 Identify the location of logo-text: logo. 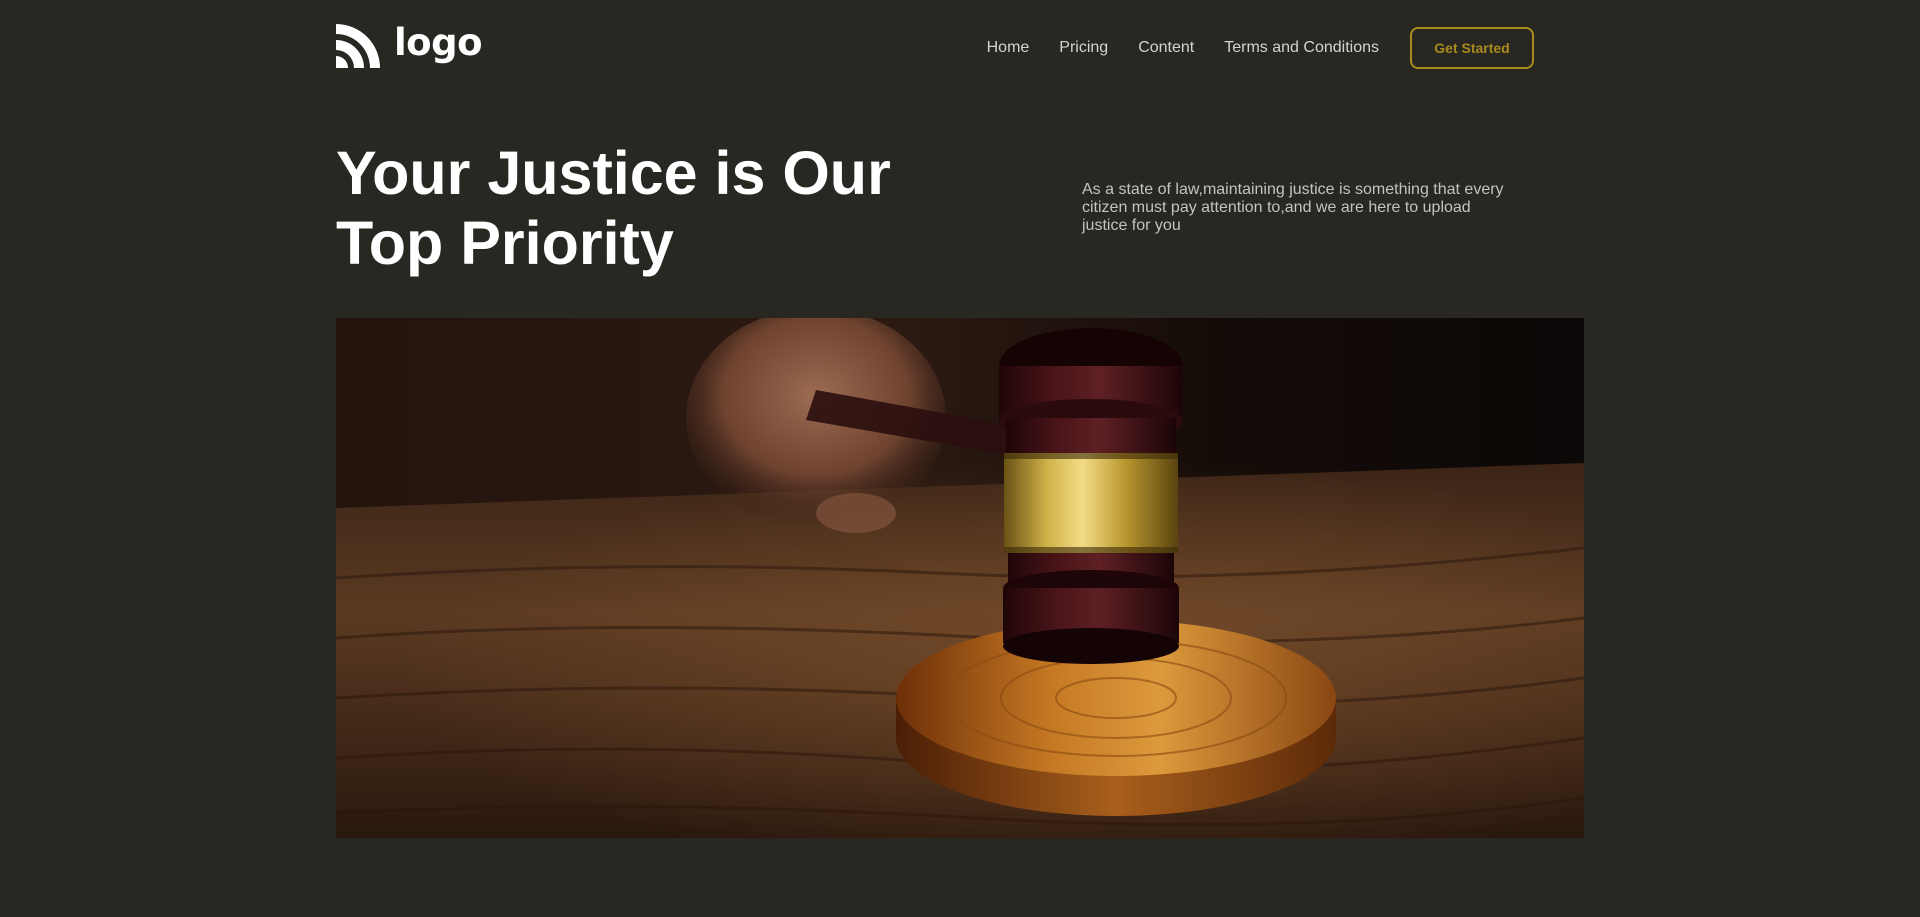
(438, 42).